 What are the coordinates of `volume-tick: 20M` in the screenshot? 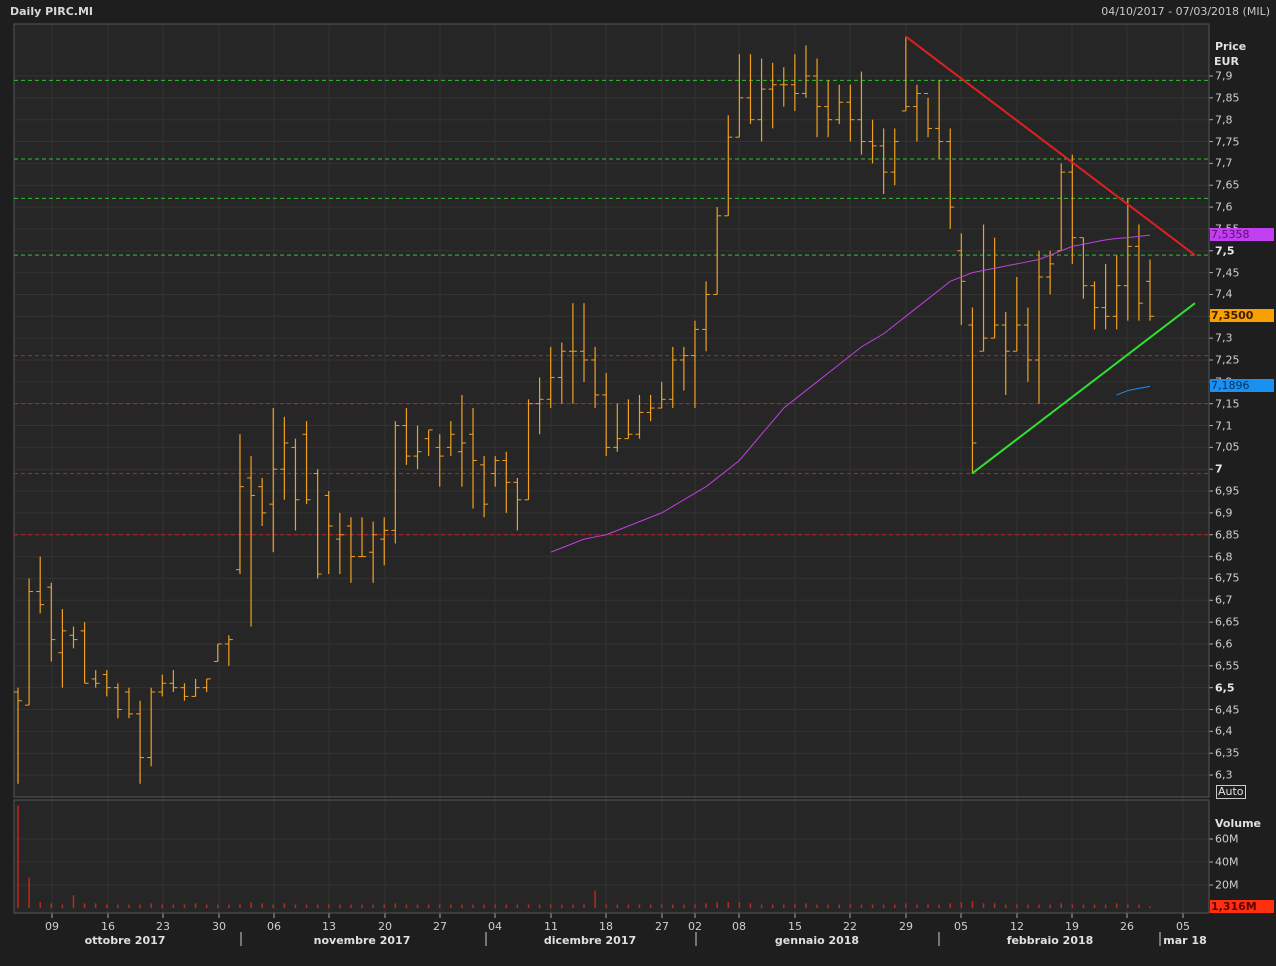 It's located at (1227, 885).